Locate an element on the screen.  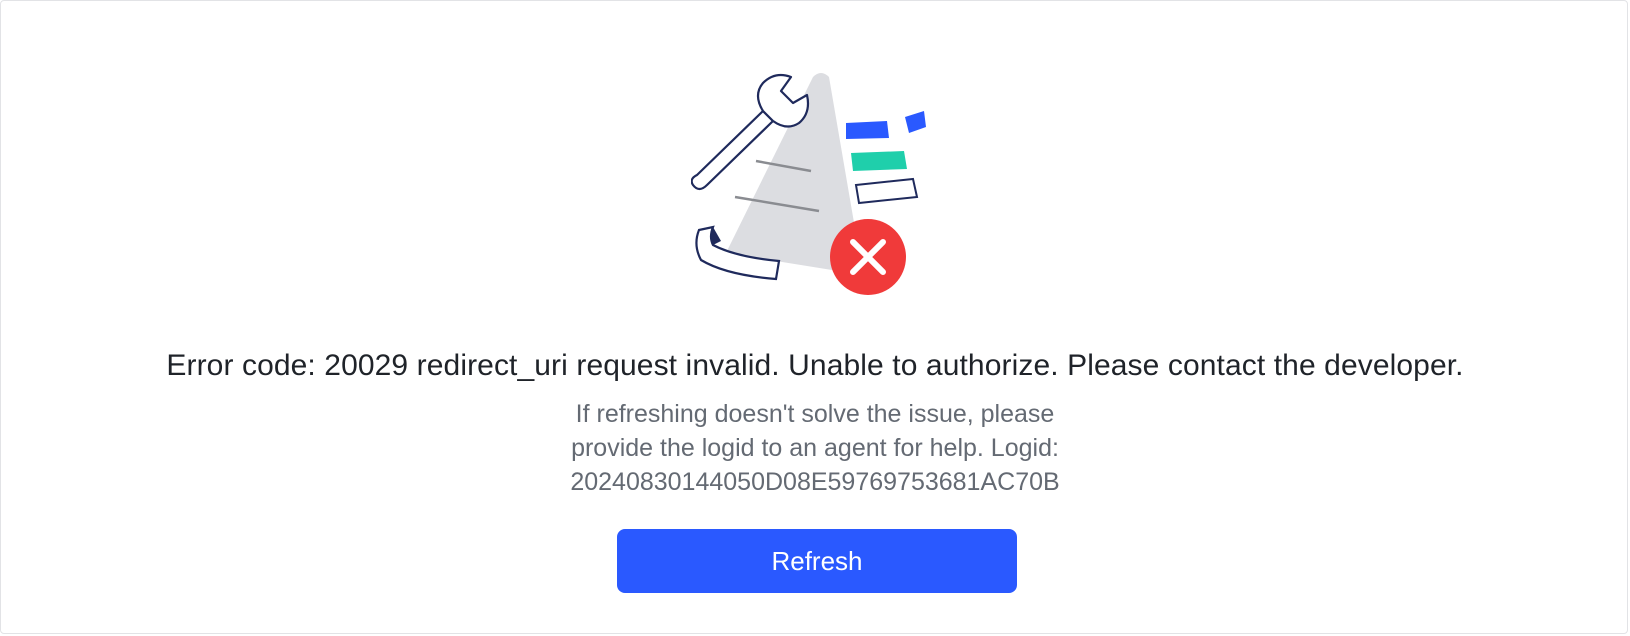
error-x-icon is located at coordinates (868, 257).